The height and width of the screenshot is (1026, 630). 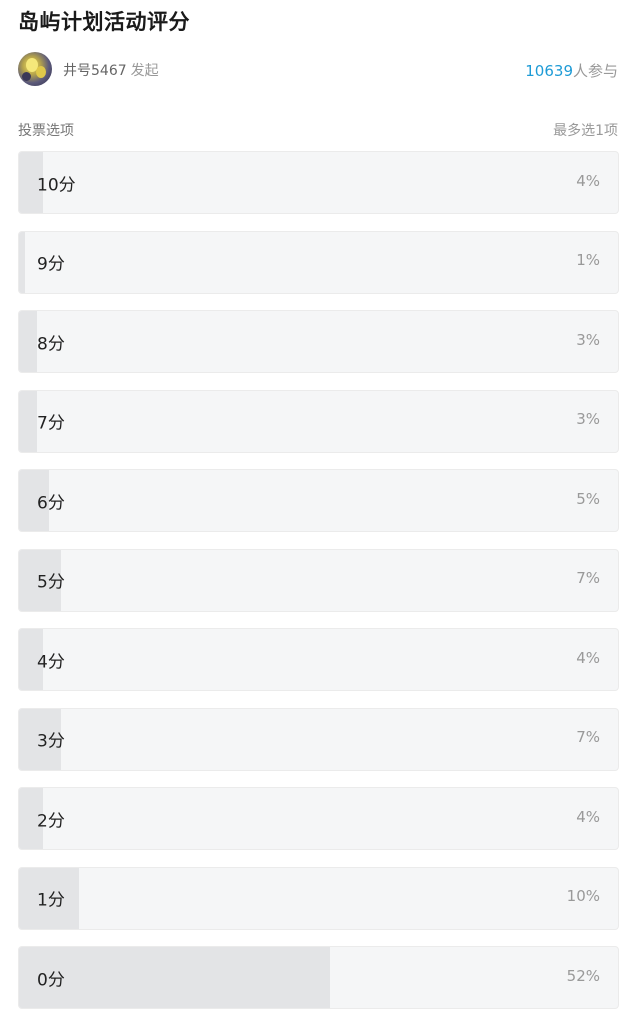 I want to click on vote-option-percent: 1%, so click(x=588, y=259).